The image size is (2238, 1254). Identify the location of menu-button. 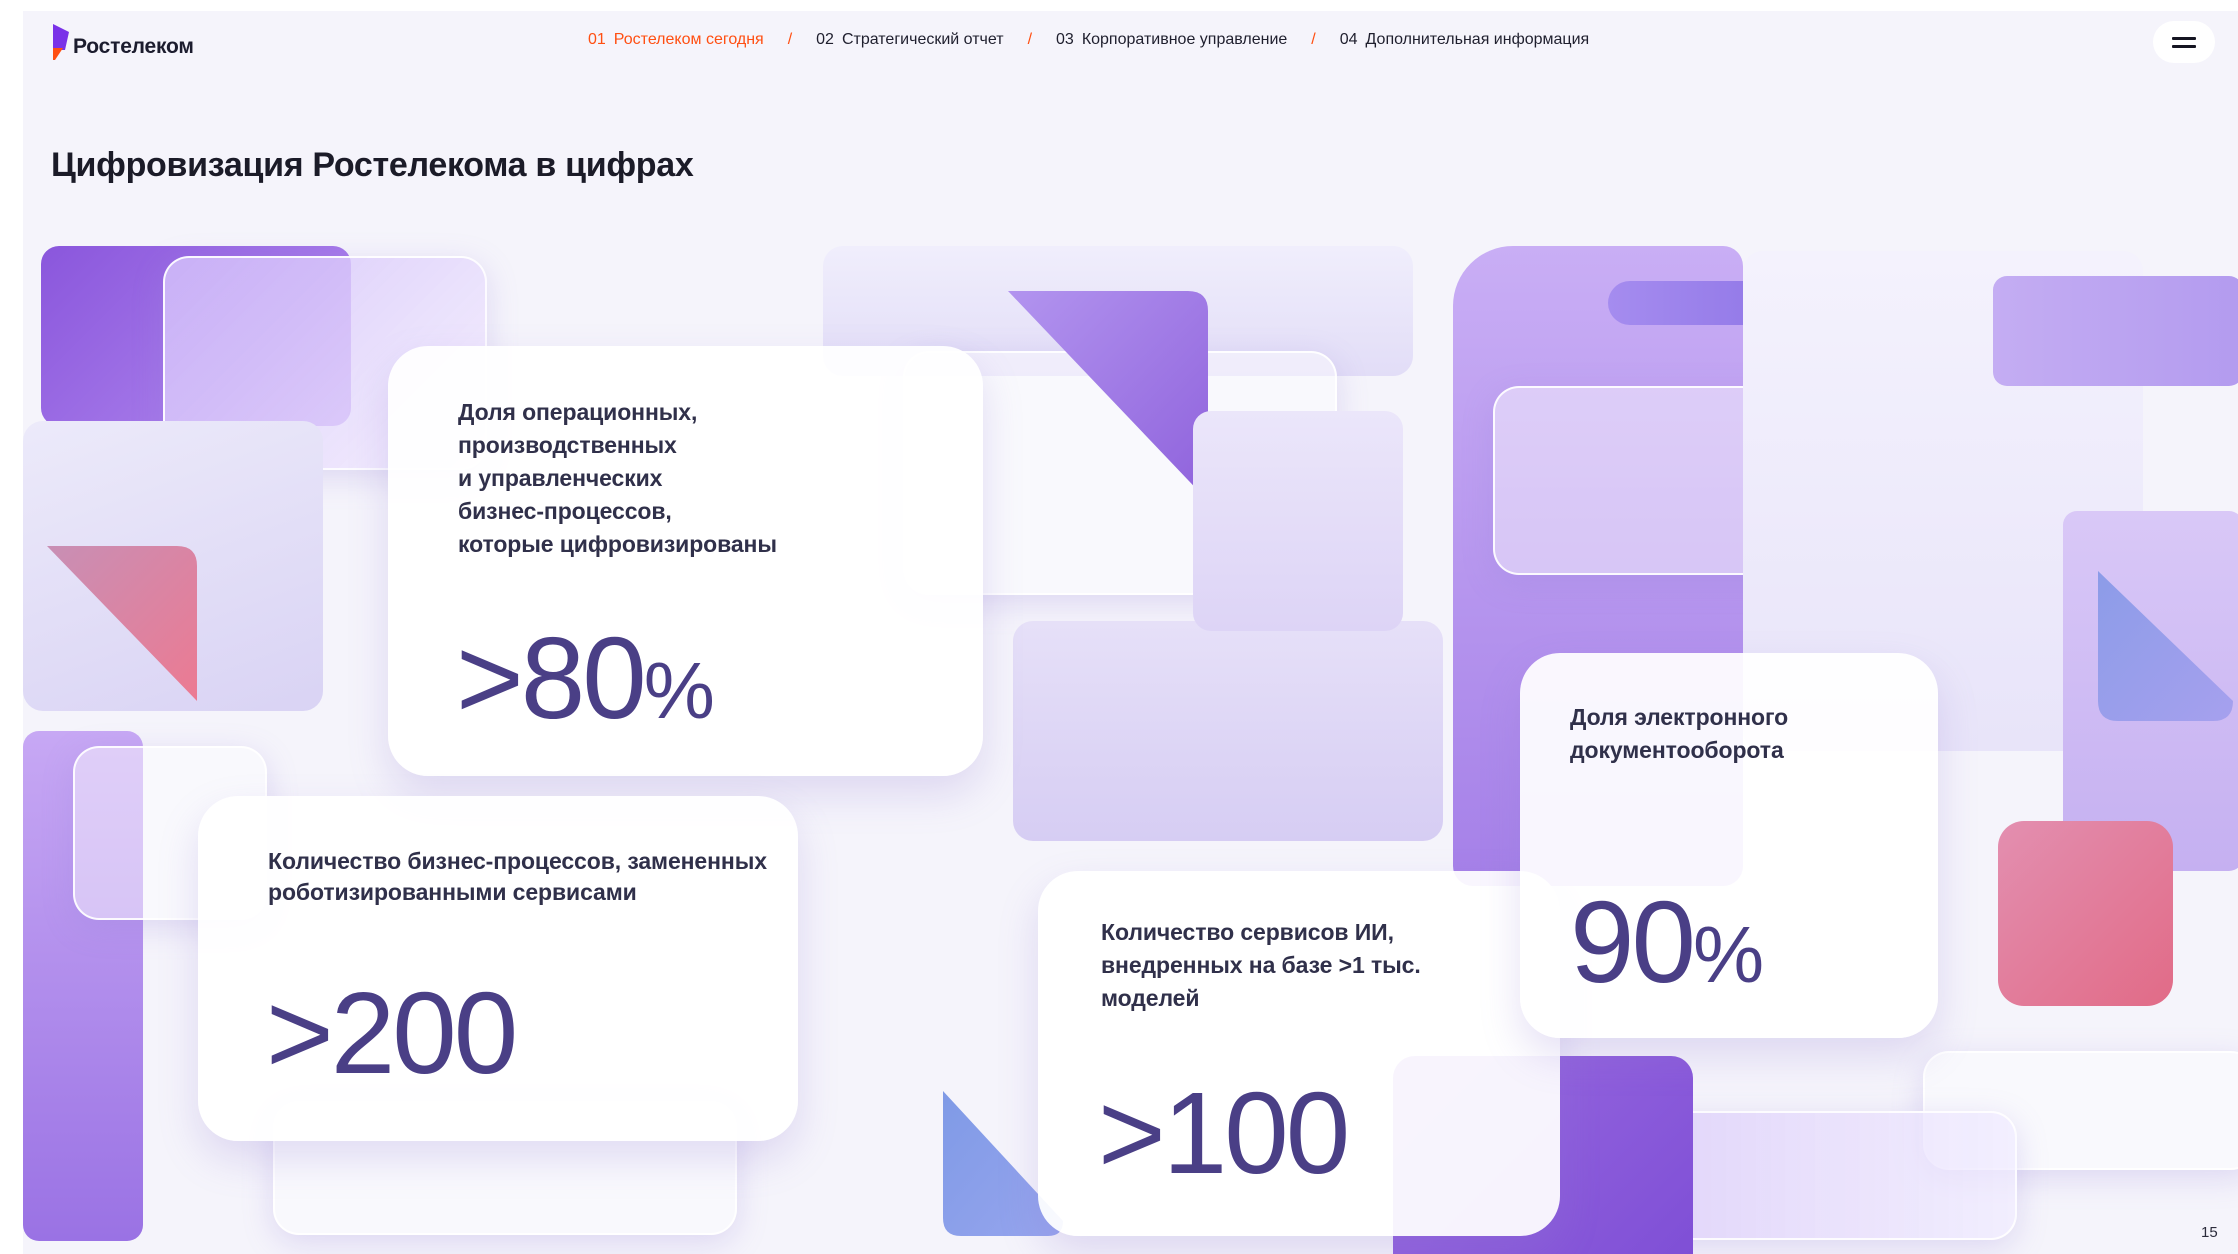
(2184, 42).